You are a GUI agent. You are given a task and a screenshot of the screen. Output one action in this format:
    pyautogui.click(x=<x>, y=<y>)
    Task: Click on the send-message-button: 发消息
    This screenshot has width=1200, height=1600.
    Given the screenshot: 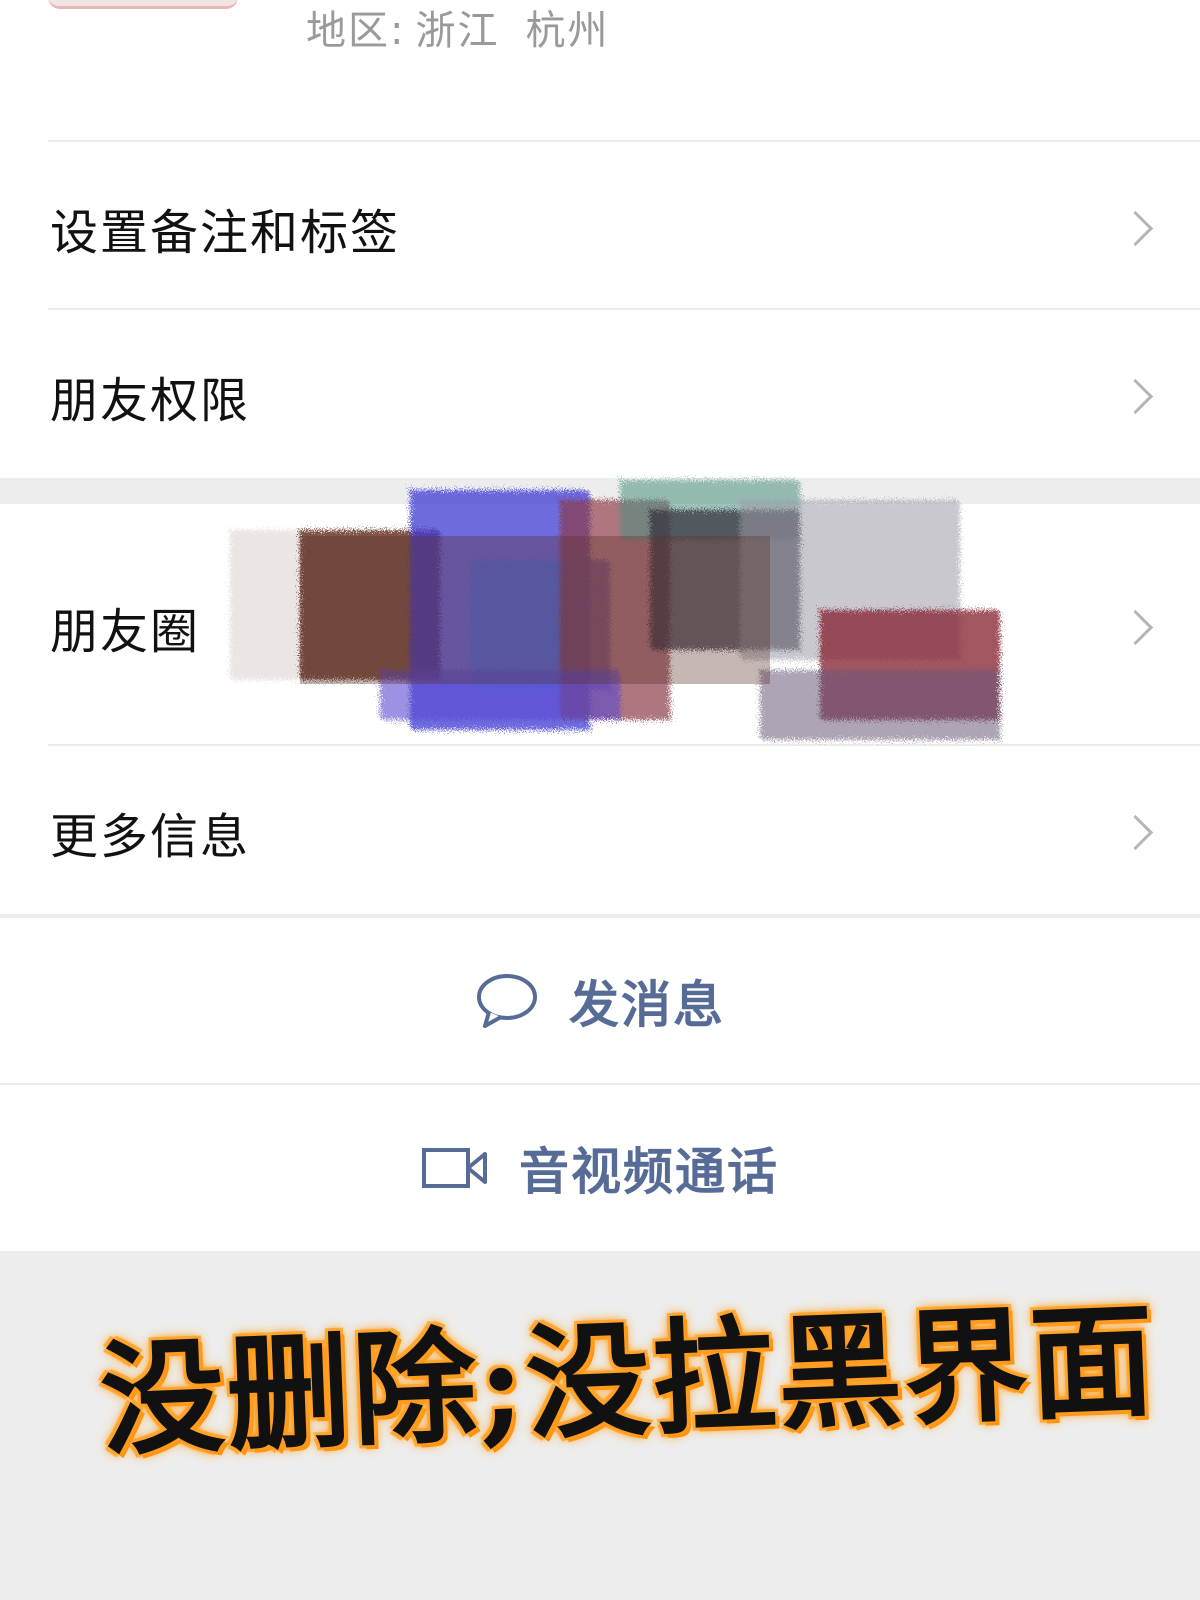 What is the action you would take?
    pyautogui.click(x=600, y=1001)
    